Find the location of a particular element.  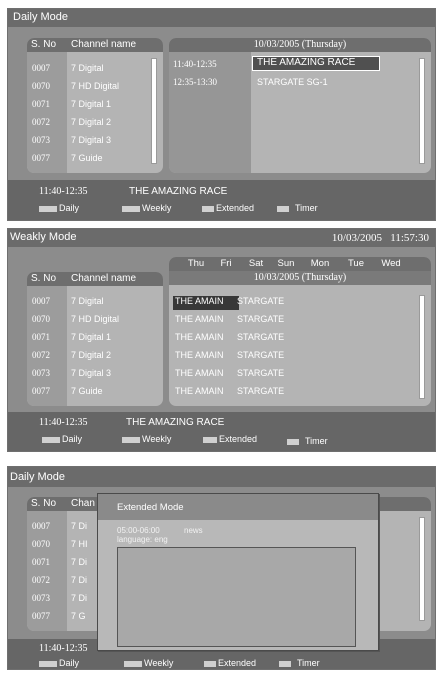

program-title: STARGATE SG-1 is located at coordinates (292, 82).